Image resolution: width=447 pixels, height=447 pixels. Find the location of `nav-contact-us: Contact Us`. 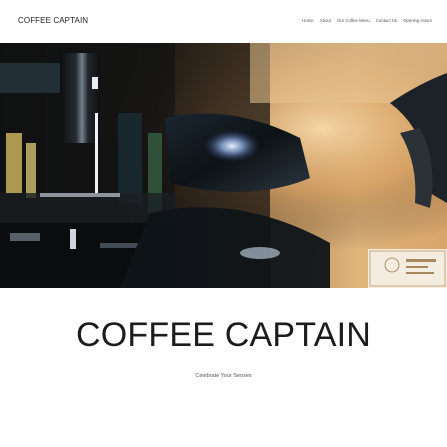

nav-contact-us: Contact Us is located at coordinates (386, 20).